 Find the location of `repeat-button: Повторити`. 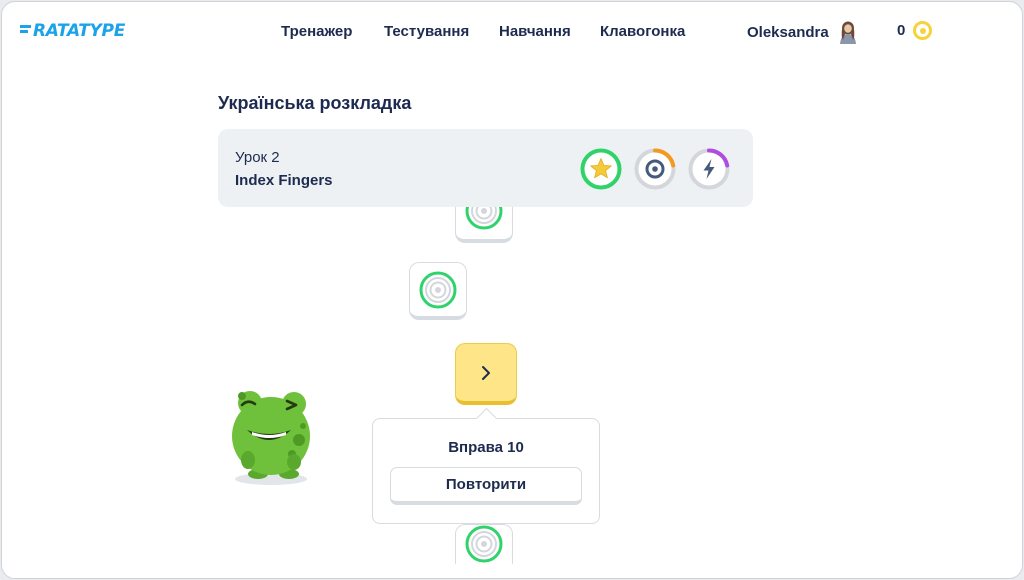

repeat-button: Повторити is located at coordinates (486, 486).